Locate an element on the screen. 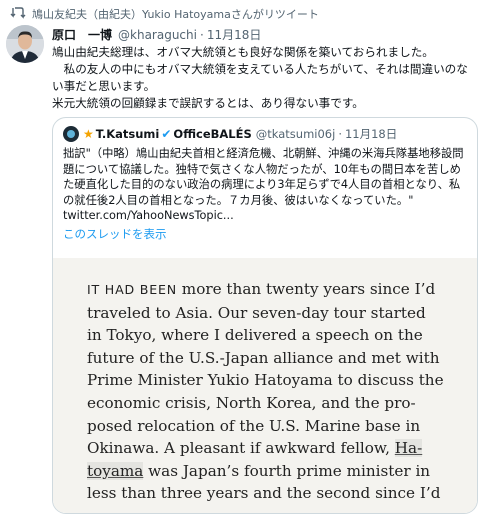 This screenshot has height=514, width=480. retweet-header-text: 鳩山友紀夫（由紀夫）Yukio Hatoyamaさんがリツイート is located at coordinates (175, 14).